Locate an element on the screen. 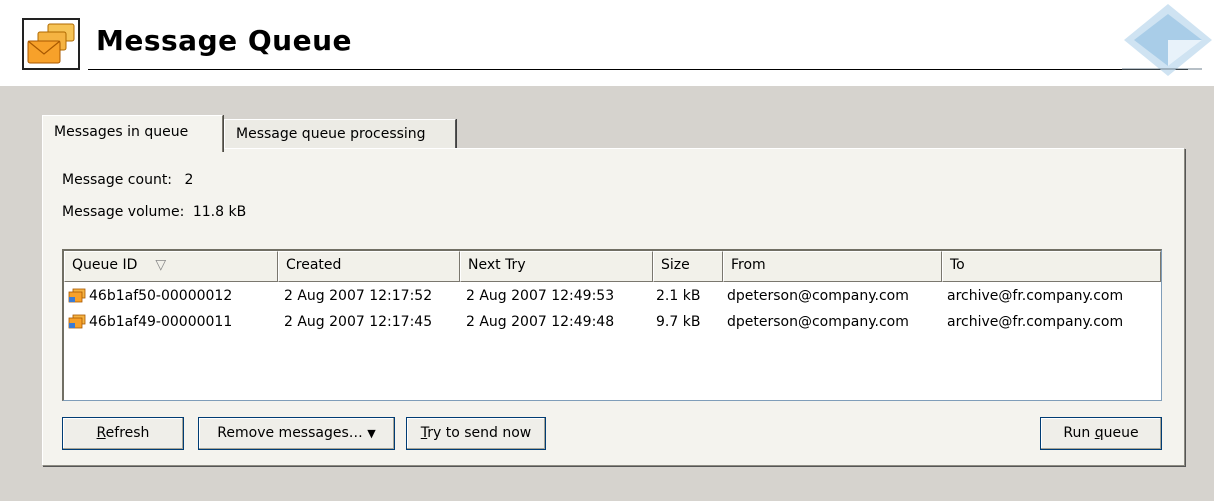  column-label: Next Try is located at coordinates (497, 265).